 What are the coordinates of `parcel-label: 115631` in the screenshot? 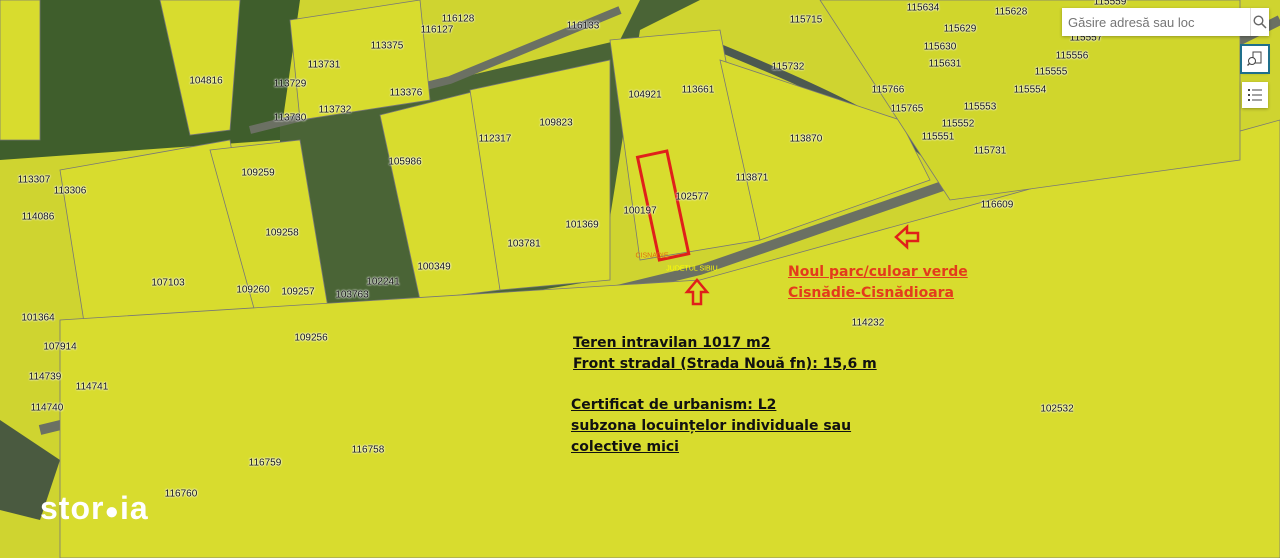 It's located at (945, 64).